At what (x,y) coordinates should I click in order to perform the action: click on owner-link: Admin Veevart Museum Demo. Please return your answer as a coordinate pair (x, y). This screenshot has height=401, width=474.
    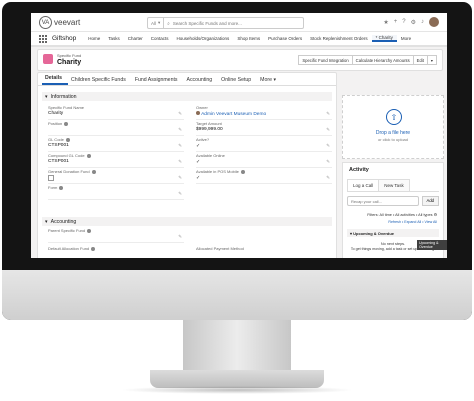
    Looking at the image, I should click on (233, 114).